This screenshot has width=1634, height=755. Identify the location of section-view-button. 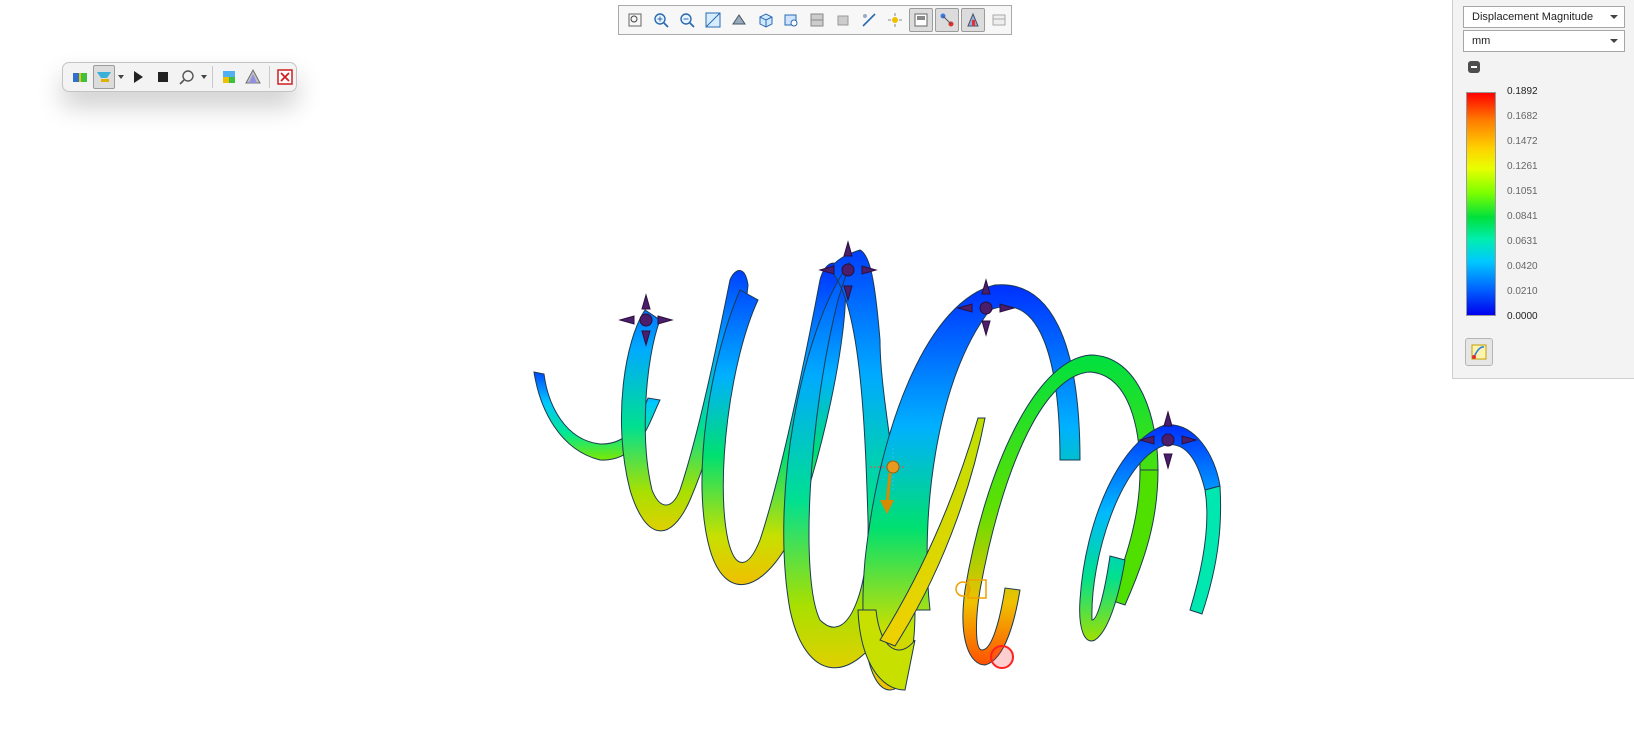
(817, 20).